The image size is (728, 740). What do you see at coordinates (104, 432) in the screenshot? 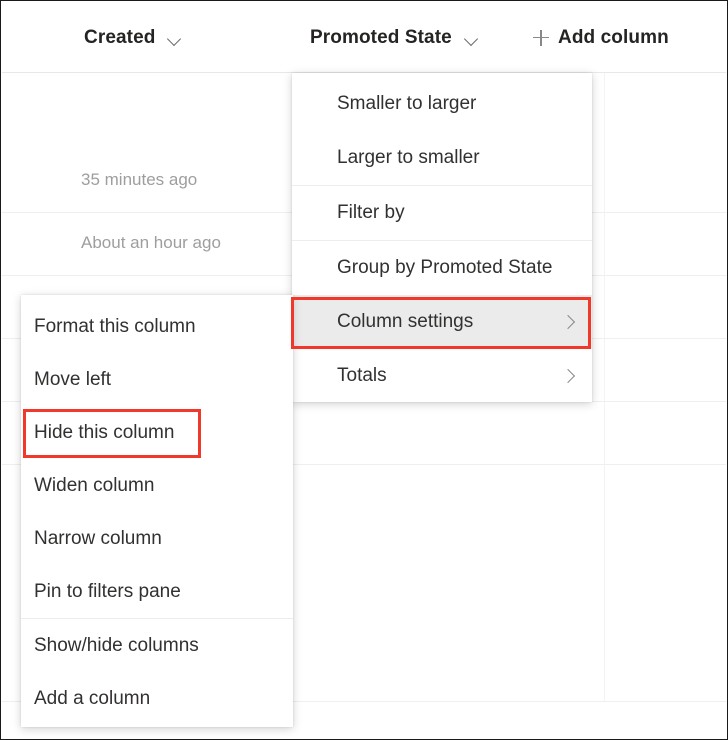
I see `menu-item-label: Hide this column` at bounding box center [104, 432].